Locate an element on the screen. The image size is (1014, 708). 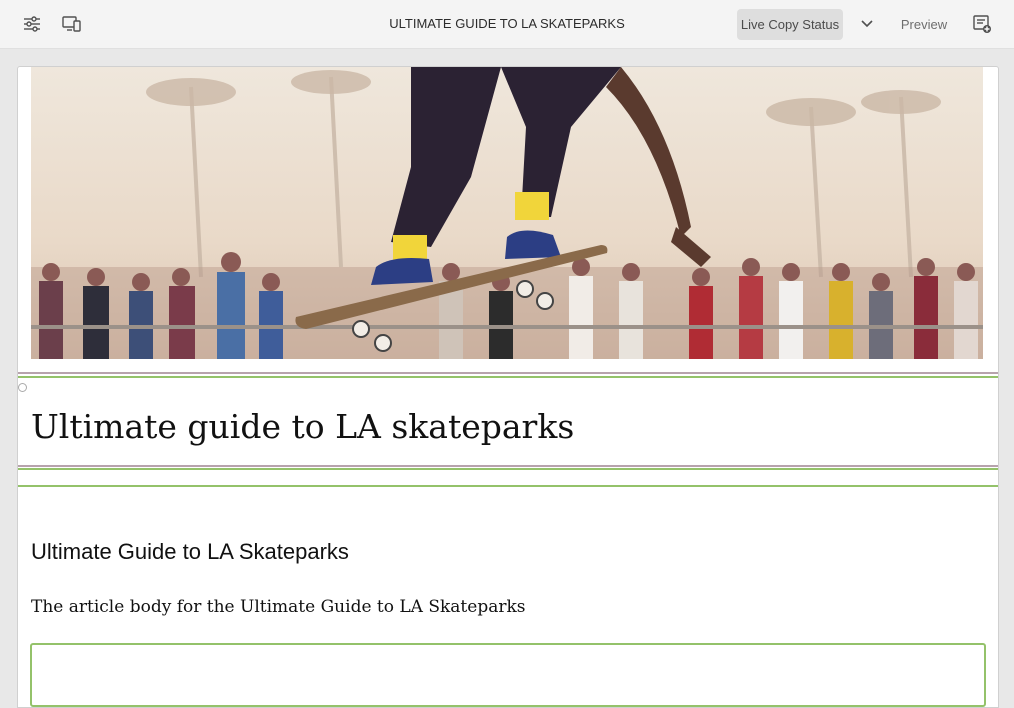
live-copy-status-button: Live Copy Status is located at coordinates (790, 24).